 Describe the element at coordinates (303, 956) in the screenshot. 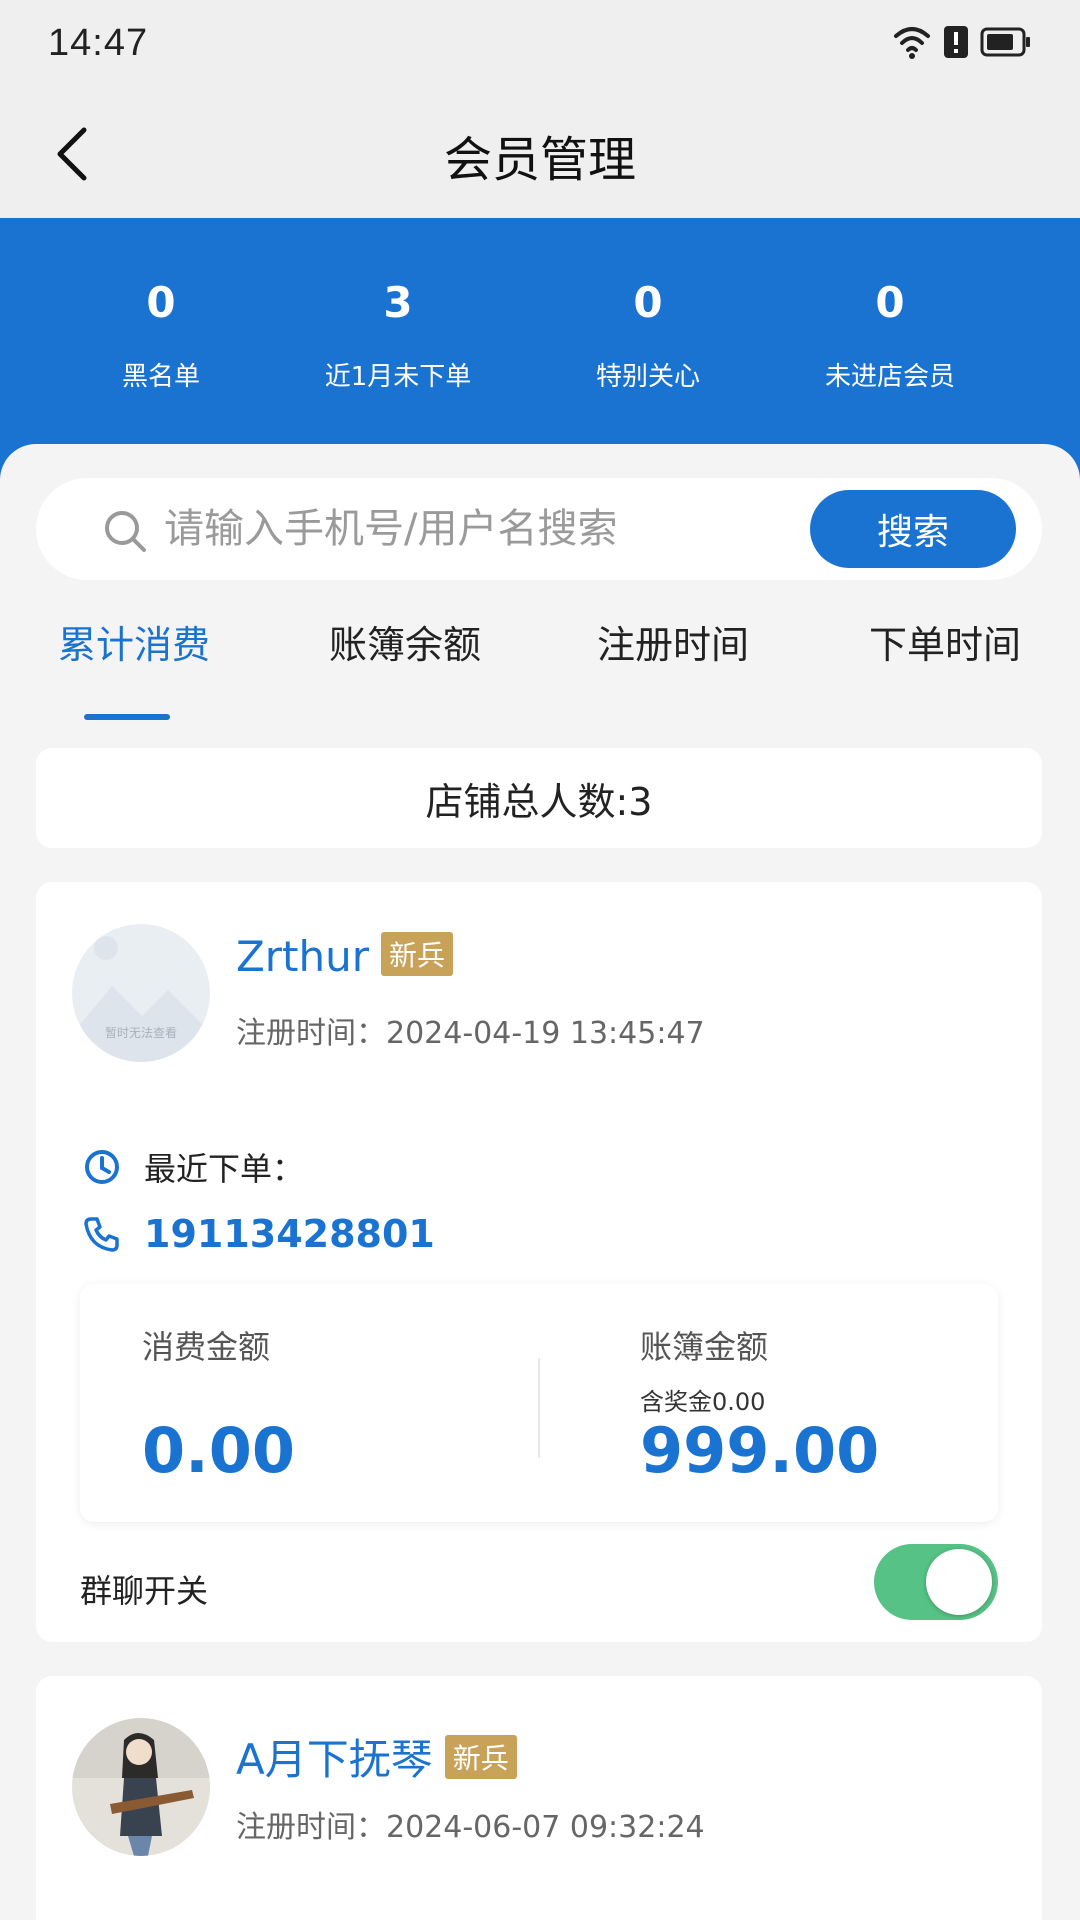

I see `member-name-text: Zrthur` at that location.